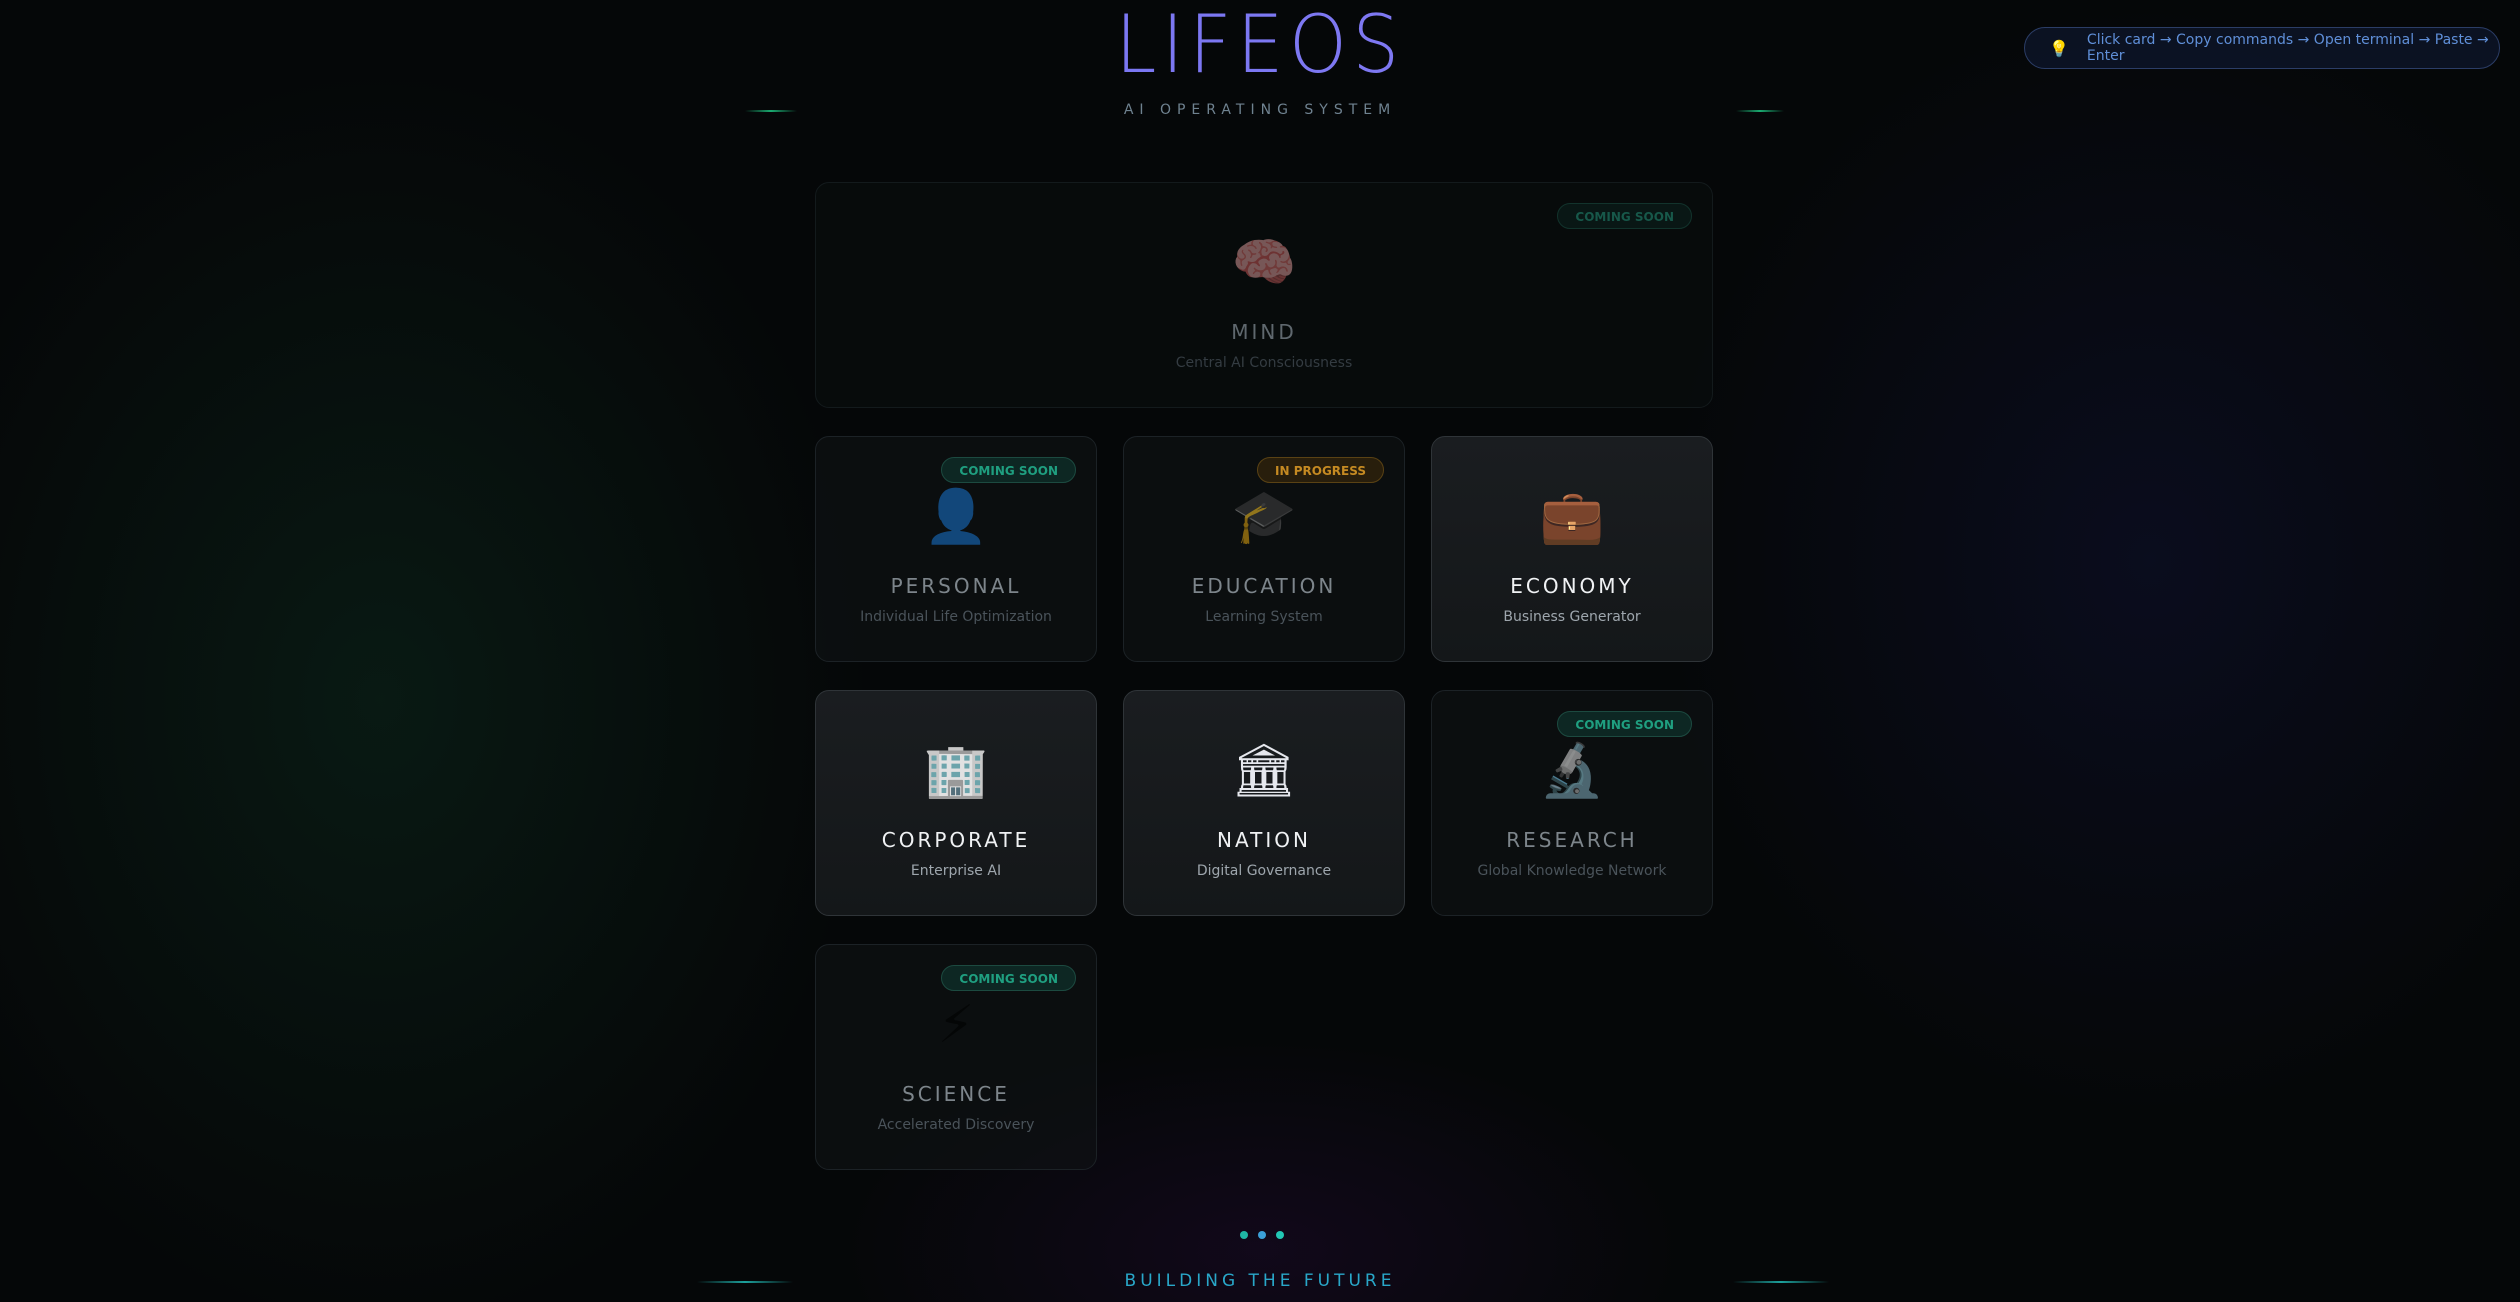 Image resolution: width=2520 pixels, height=1302 pixels. I want to click on card-economy: 💼 ECONOMY Business Generator, so click(1572, 549).